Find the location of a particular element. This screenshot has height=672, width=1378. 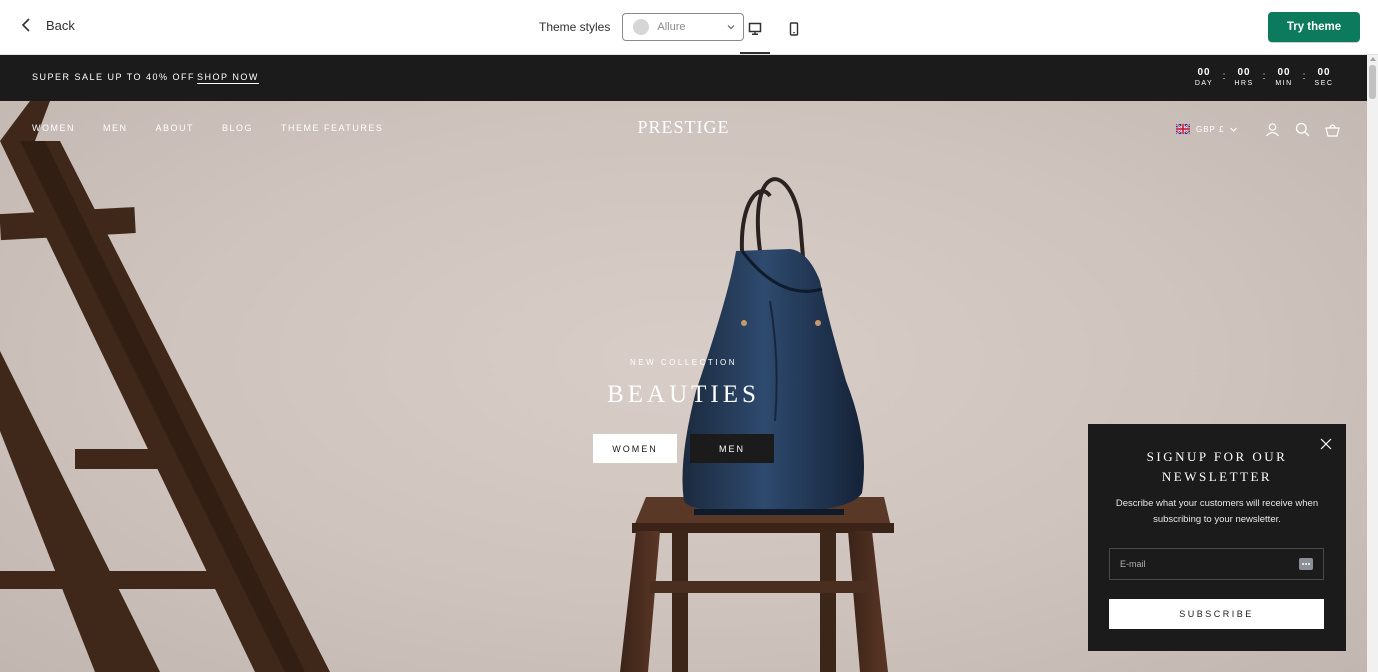

countdown-minutes-value: 00 is located at coordinates (1284, 72).